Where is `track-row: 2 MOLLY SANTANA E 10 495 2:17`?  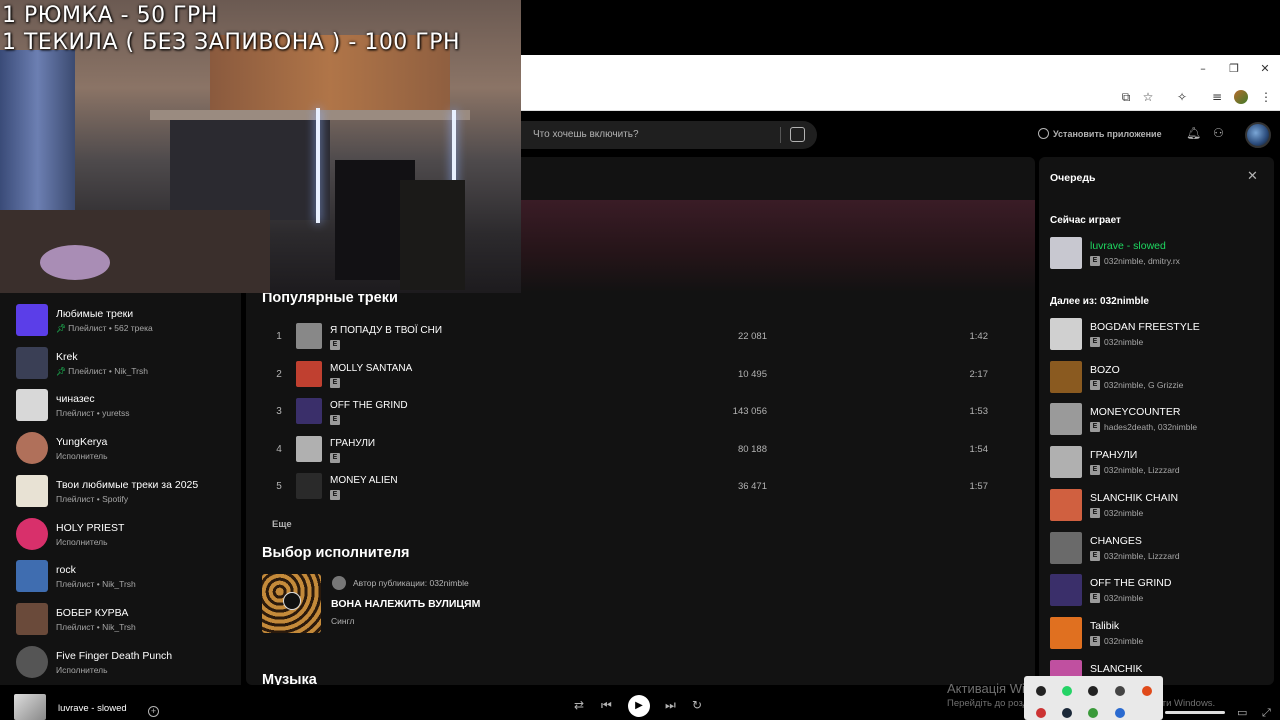 track-row: 2 MOLLY SANTANA E 10 495 2:17 is located at coordinates (642, 376).